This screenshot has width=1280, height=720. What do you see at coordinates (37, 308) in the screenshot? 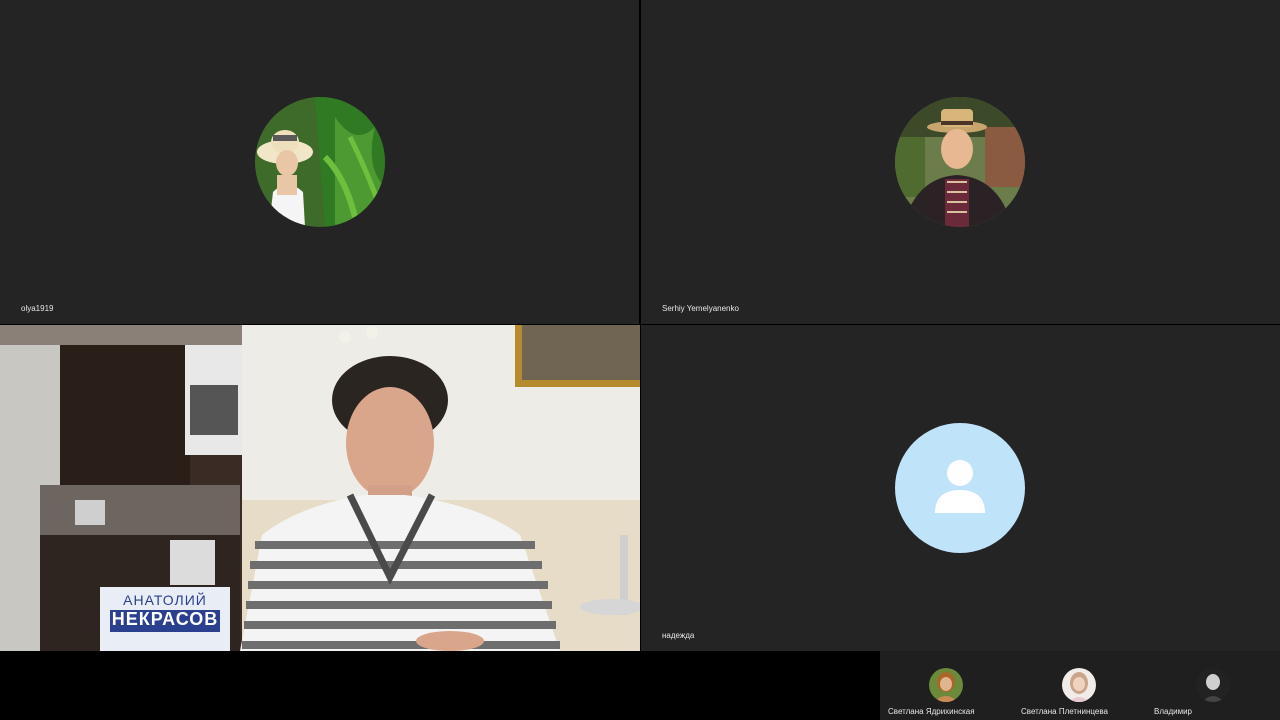
I see `participant-name-label: olya1919` at bounding box center [37, 308].